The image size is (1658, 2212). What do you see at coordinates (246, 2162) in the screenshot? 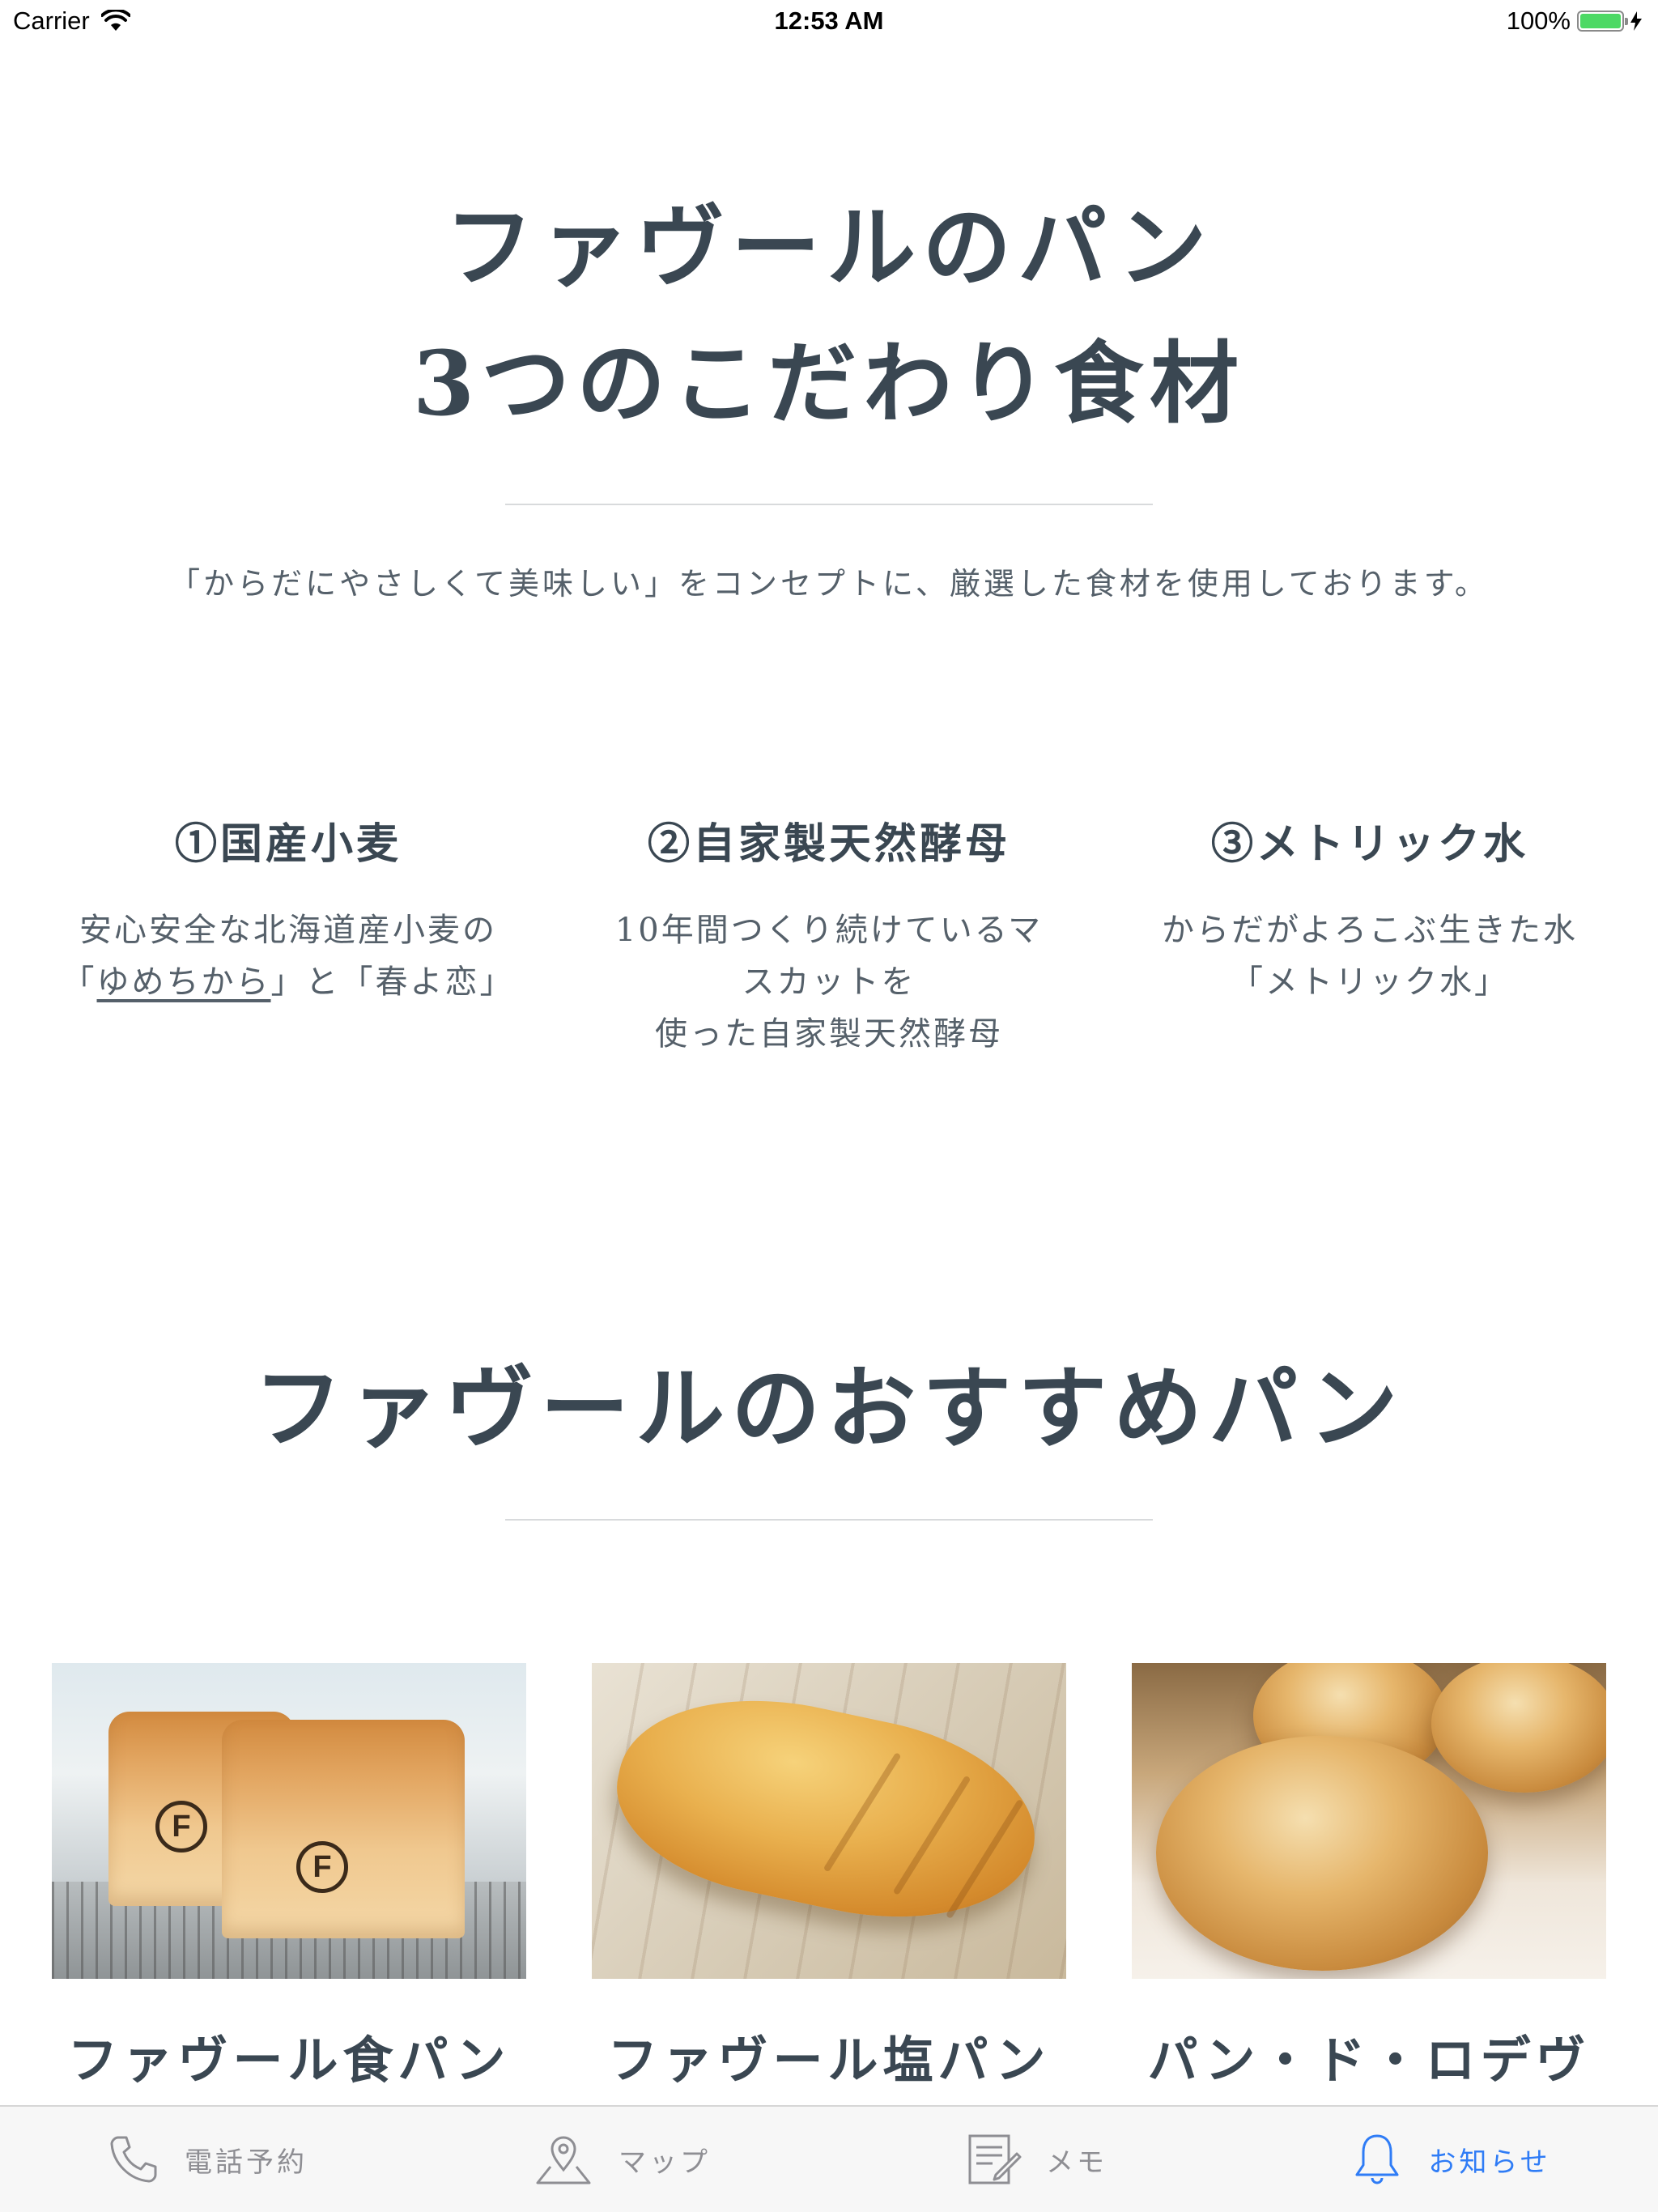
I see `tab-label: 電話予約` at bounding box center [246, 2162].